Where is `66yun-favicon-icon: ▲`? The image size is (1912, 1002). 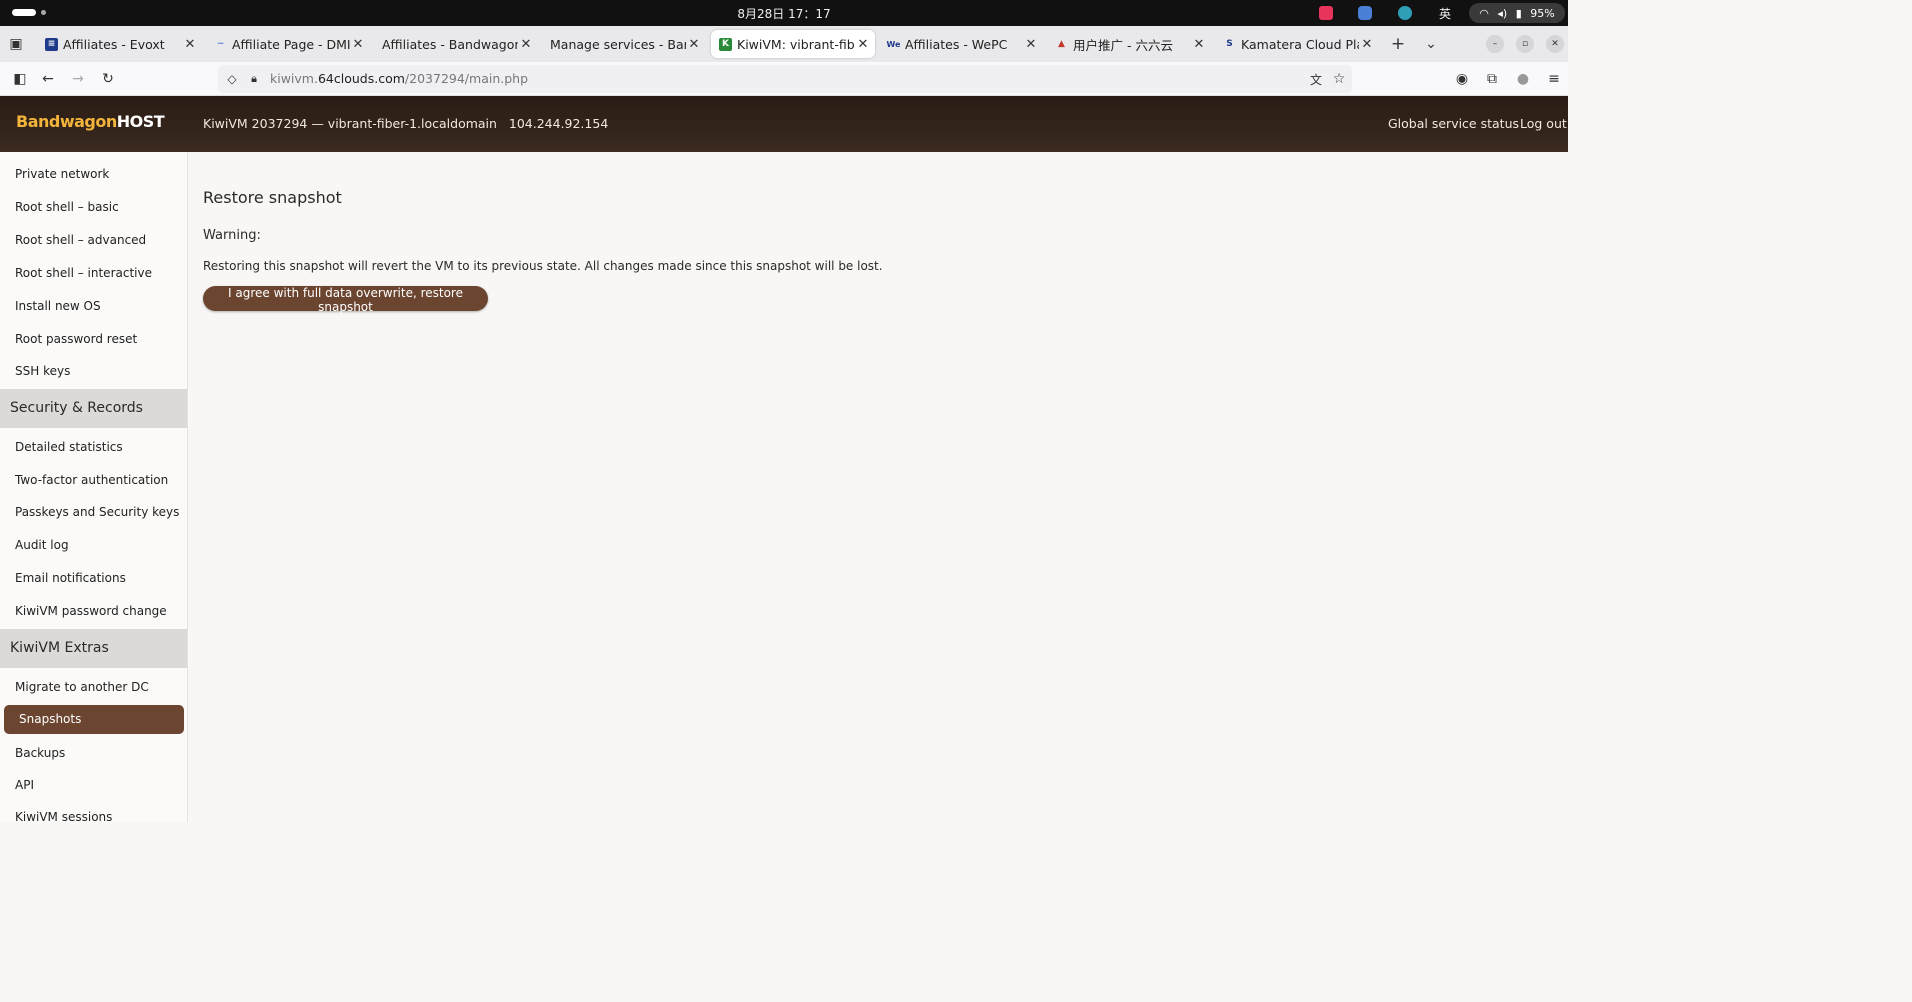
66yun-favicon-icon: ▲ is located at coordinates (1061, 44).